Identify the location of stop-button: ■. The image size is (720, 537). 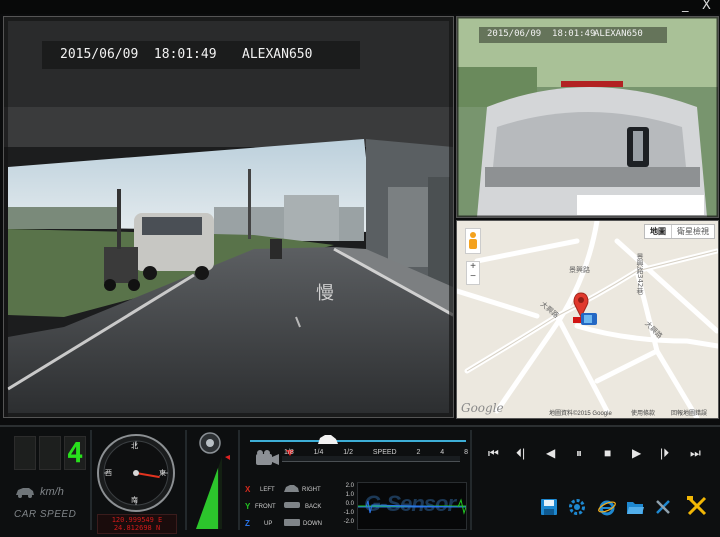
(607, 453).